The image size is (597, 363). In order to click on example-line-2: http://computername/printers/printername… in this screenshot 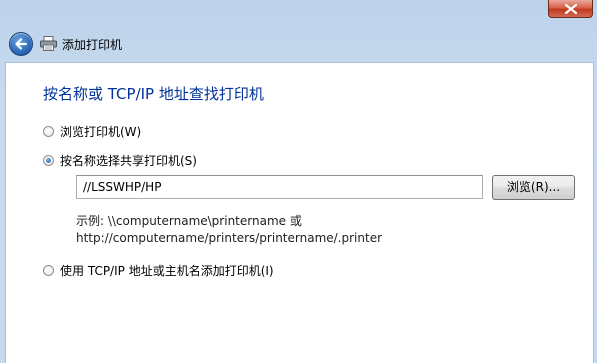, I will do `click(229, 238)`.